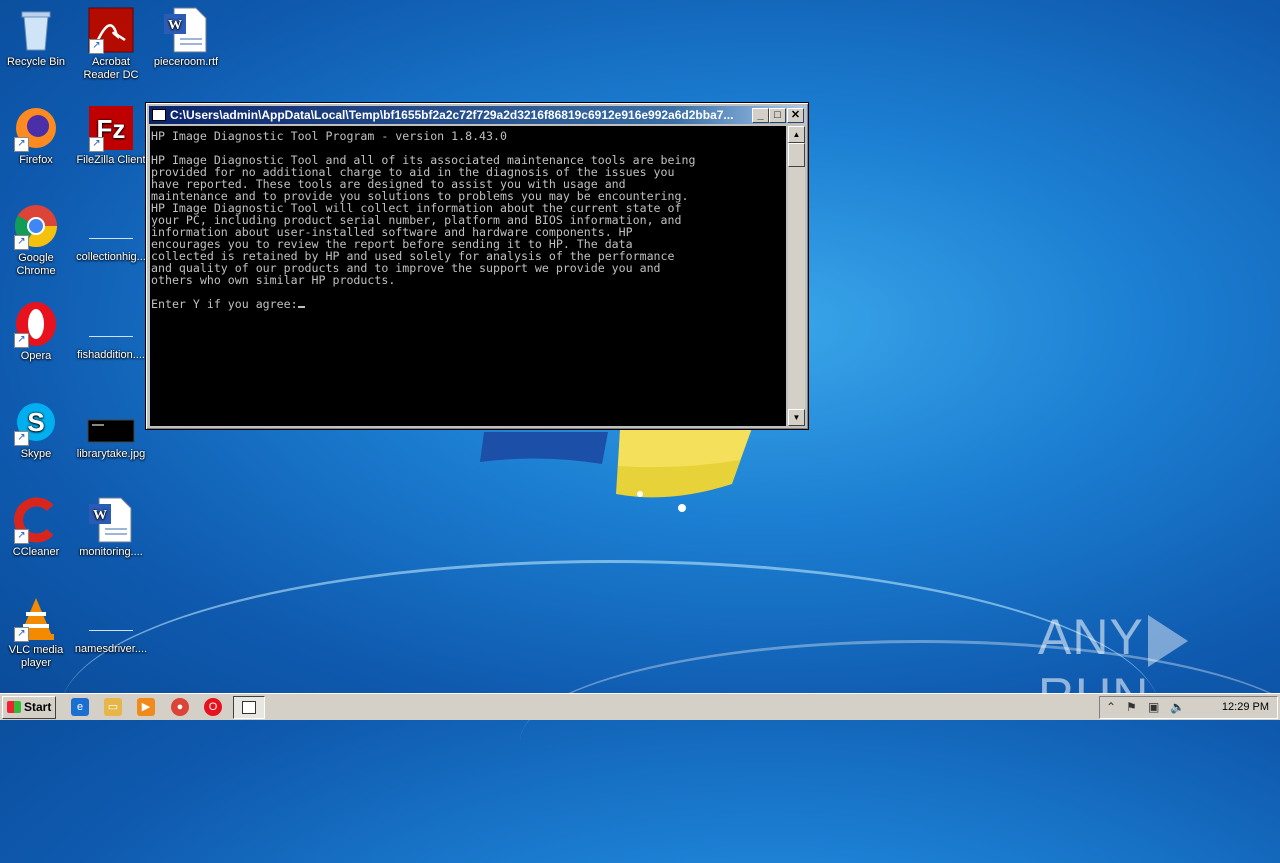  I want to click on desktop-icon-vlc: ↗ VLC media player, so click(37, 632).